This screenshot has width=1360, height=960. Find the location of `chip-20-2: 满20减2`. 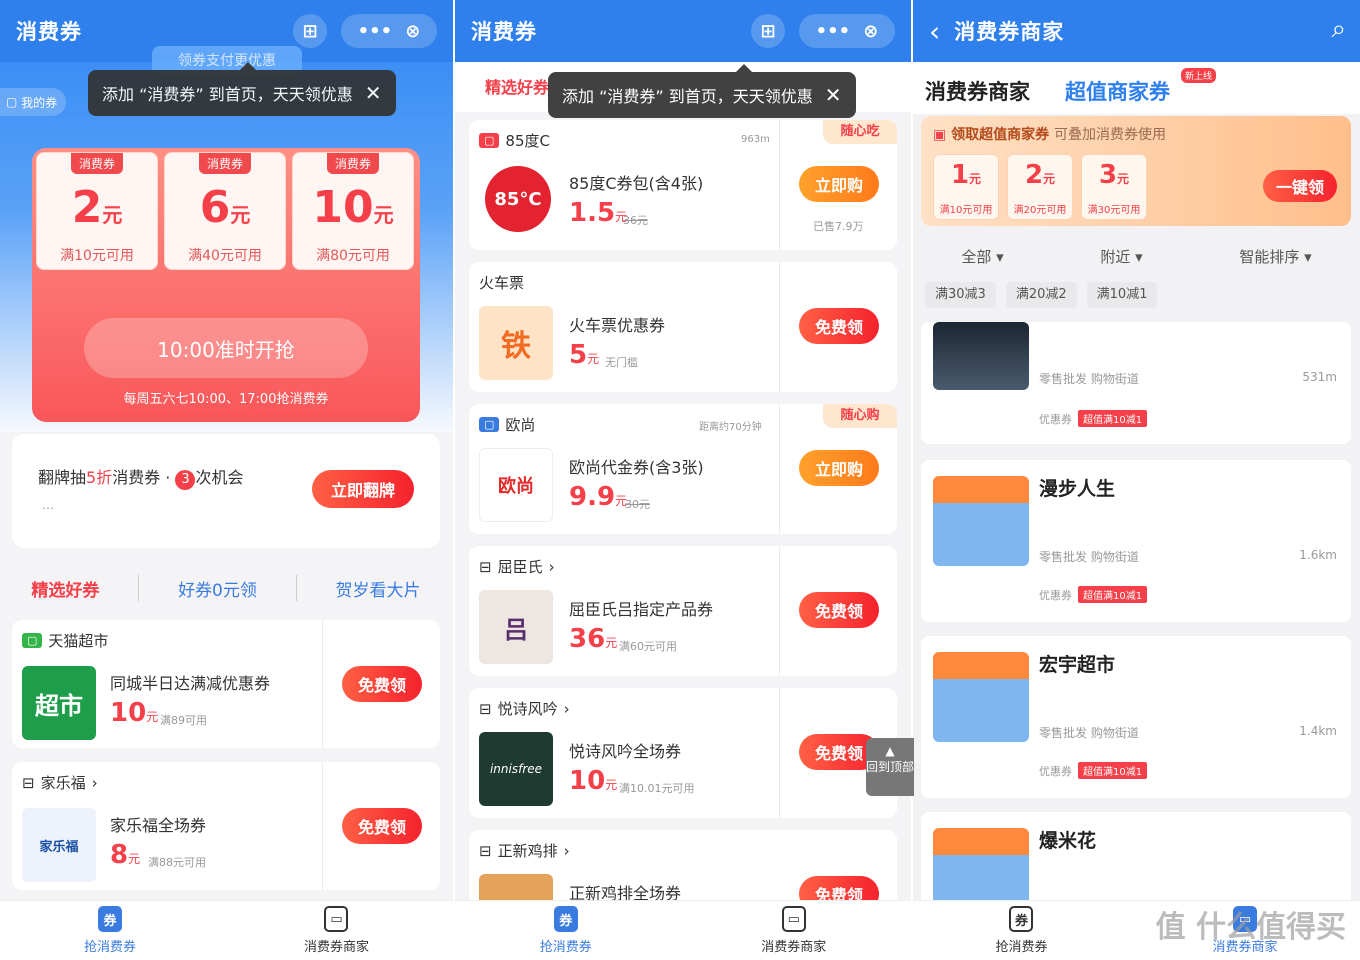

chip-20-2: 满20减2 is located at coordinates (1041, 295).